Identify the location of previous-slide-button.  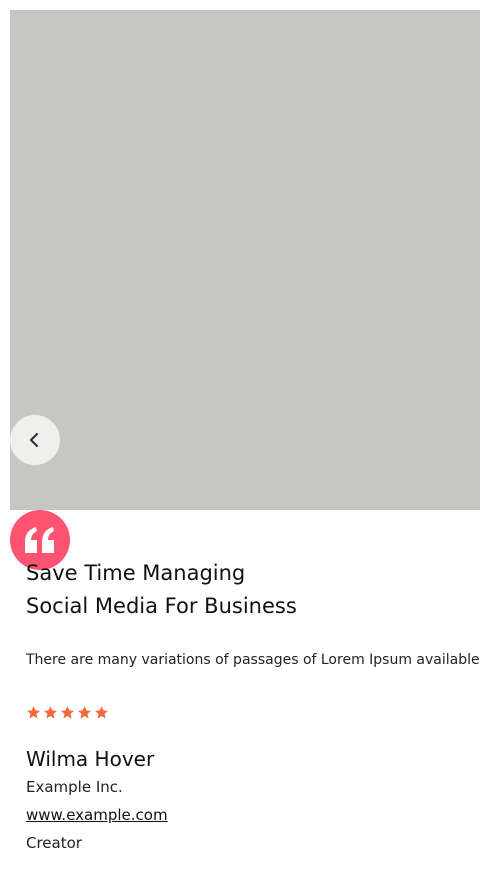
(35, 440).